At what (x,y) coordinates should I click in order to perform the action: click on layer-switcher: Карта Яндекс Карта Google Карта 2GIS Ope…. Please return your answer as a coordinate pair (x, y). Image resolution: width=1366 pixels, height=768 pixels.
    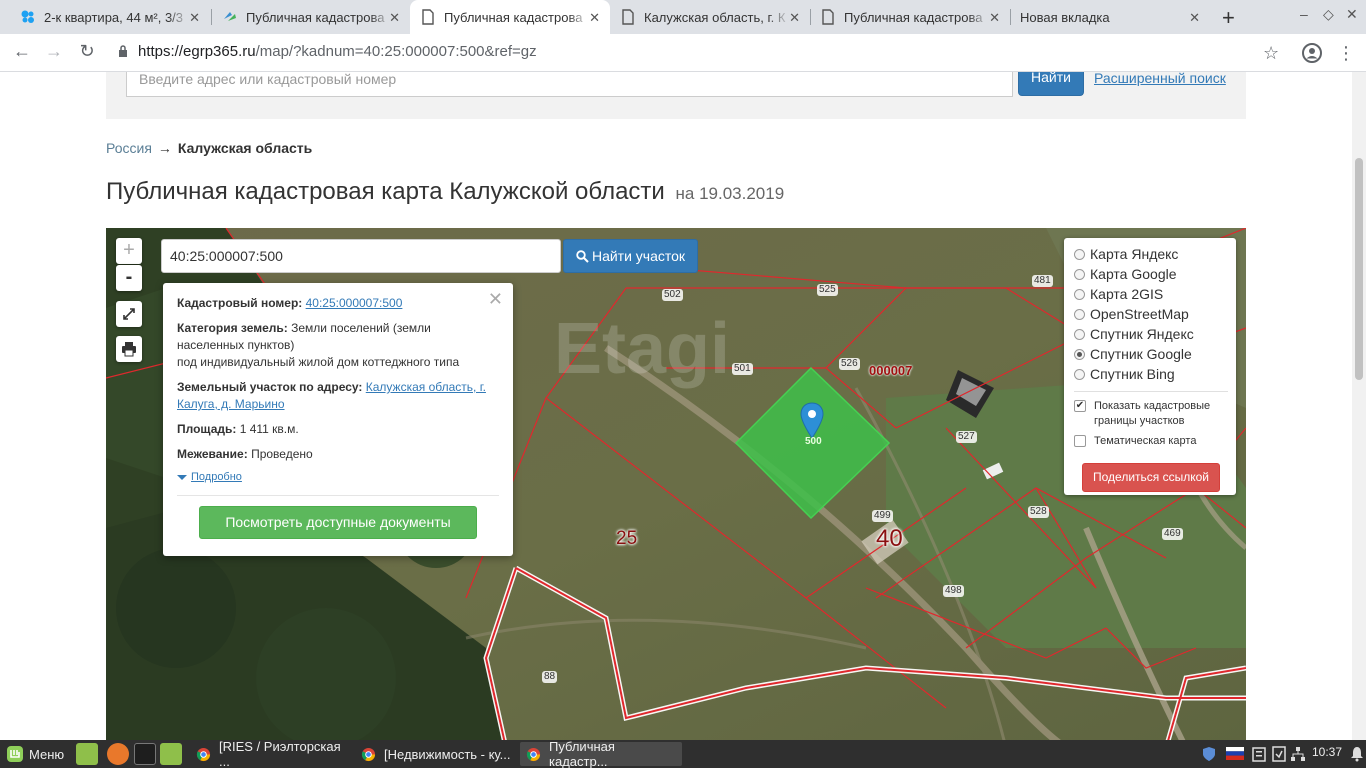
    Looking at the image, I should click on (1150, 366).